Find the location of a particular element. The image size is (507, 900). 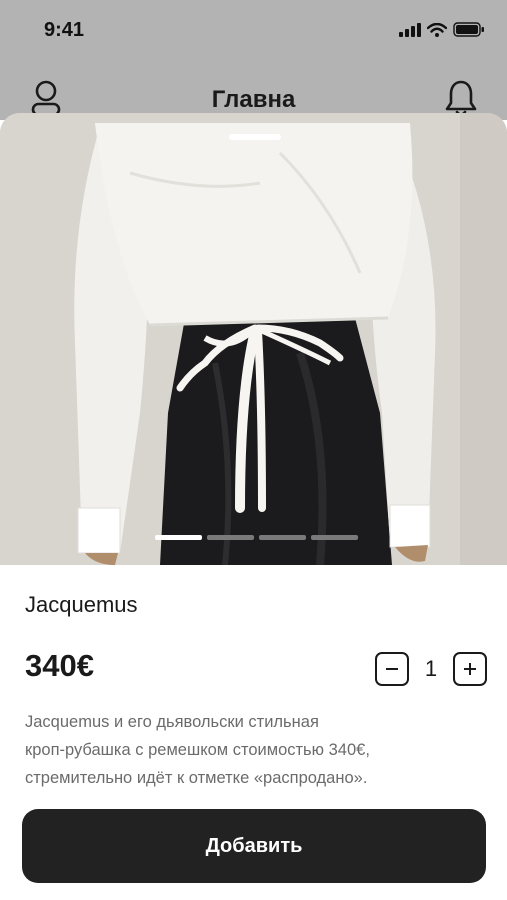

bell-icon is located at coordinates (461, 98).